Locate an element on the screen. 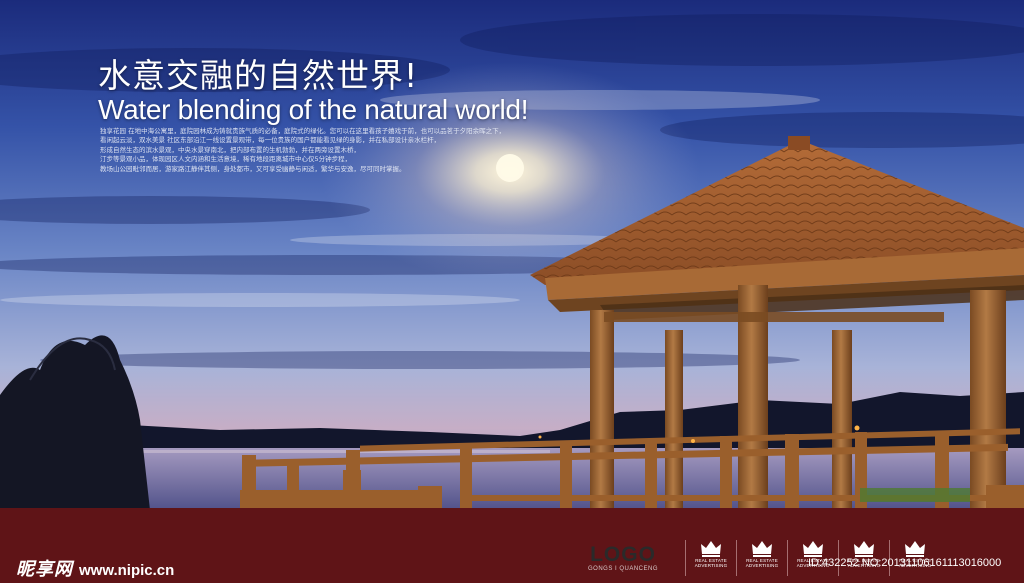 This screenshot has width=1024, height=583. headline-title-en: Water blending of the natural world! is located at coordinates (313, 109).